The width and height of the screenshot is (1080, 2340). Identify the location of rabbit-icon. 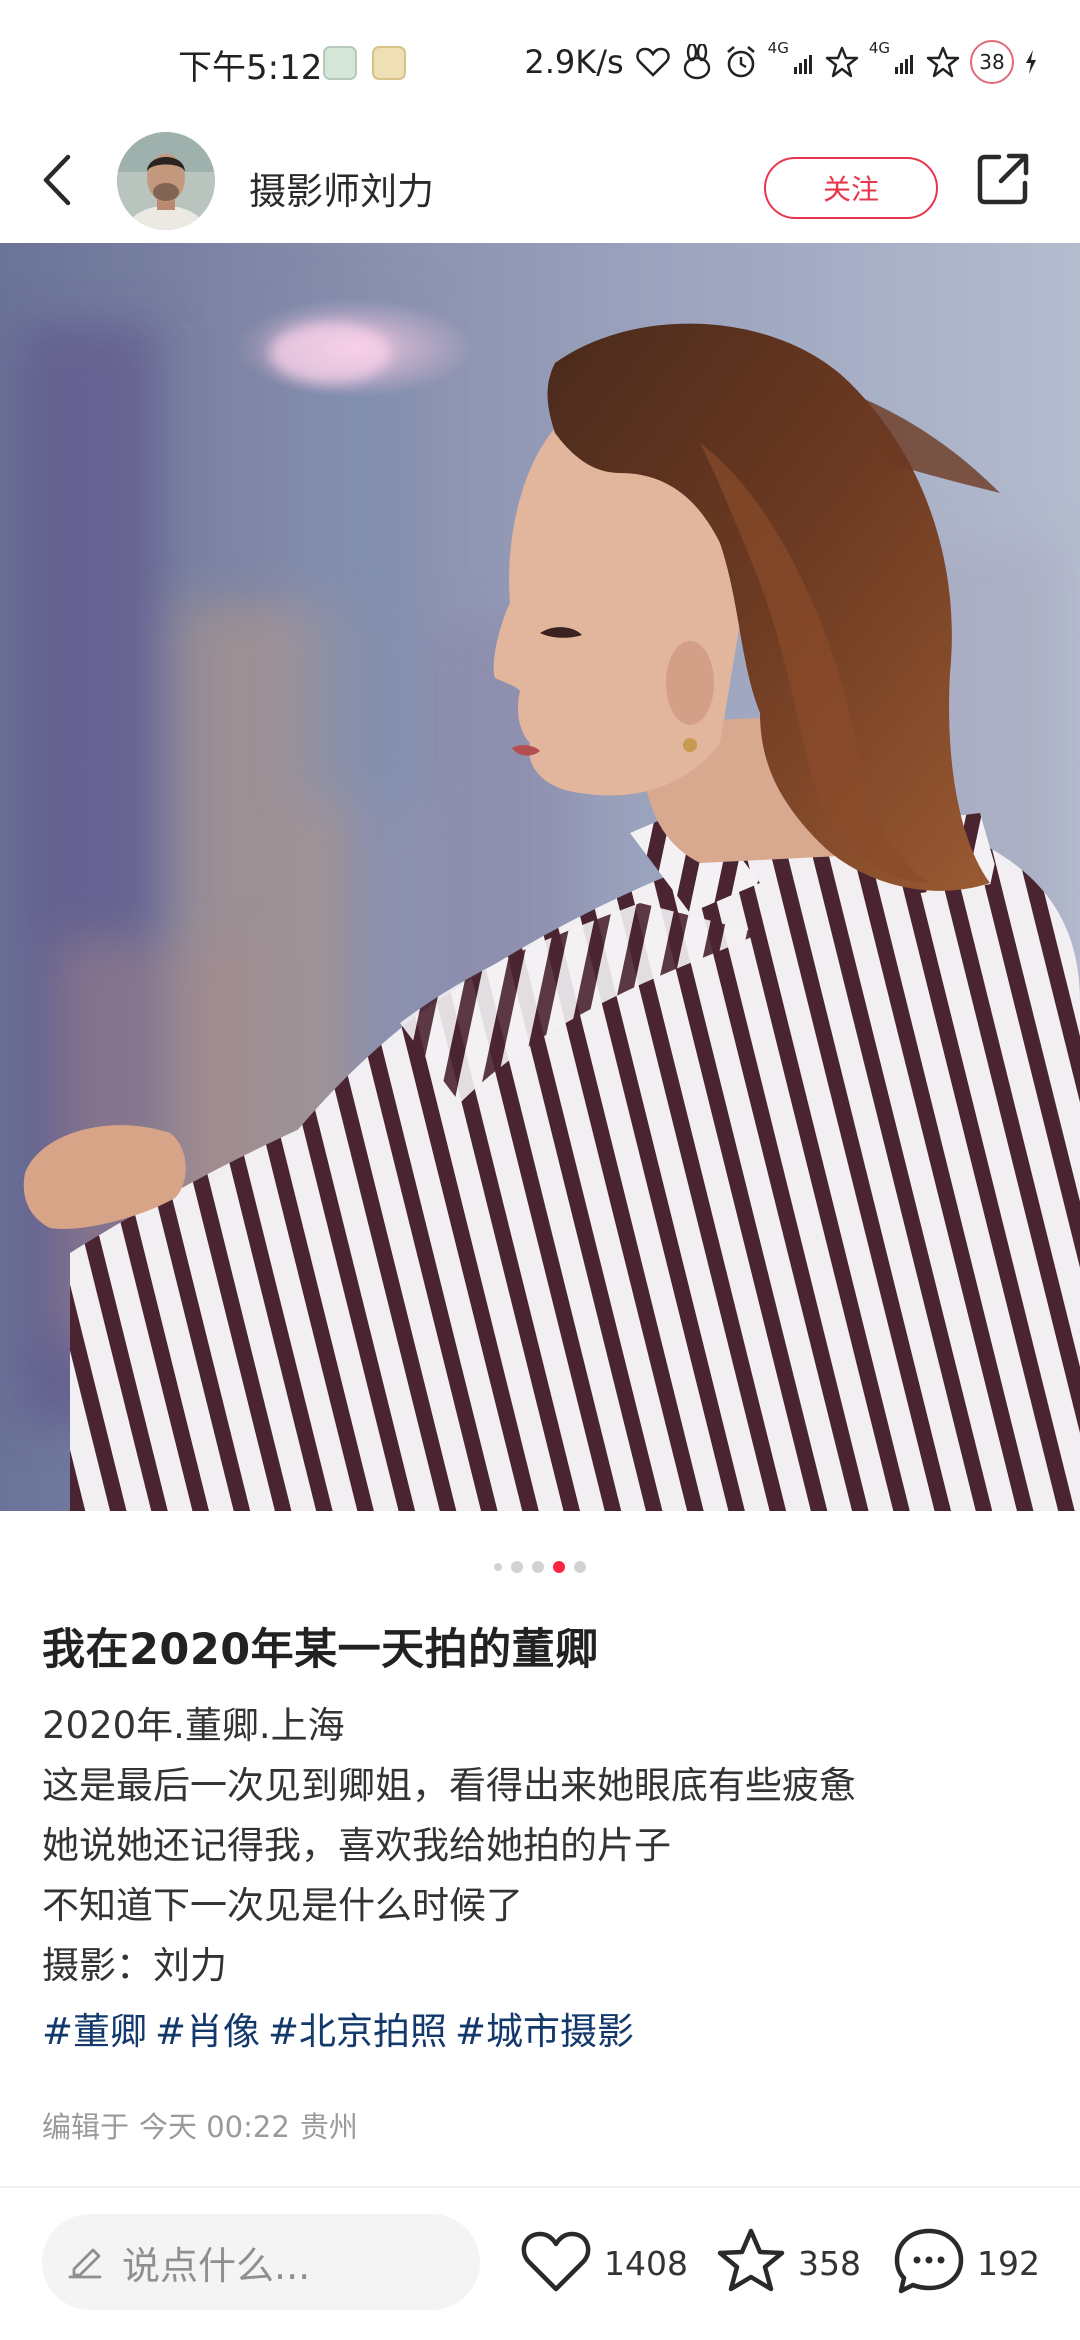
(697, 62).